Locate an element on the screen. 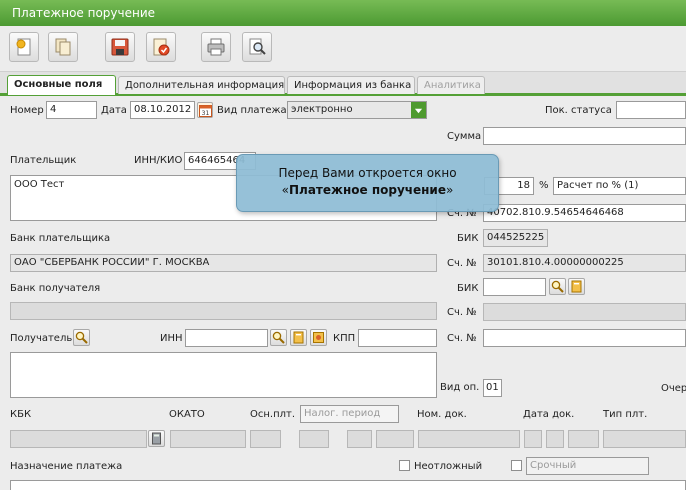 The width and height of the screenshot is (686, 490). recipient-counterparty-button is located at coordinates (318, 337).